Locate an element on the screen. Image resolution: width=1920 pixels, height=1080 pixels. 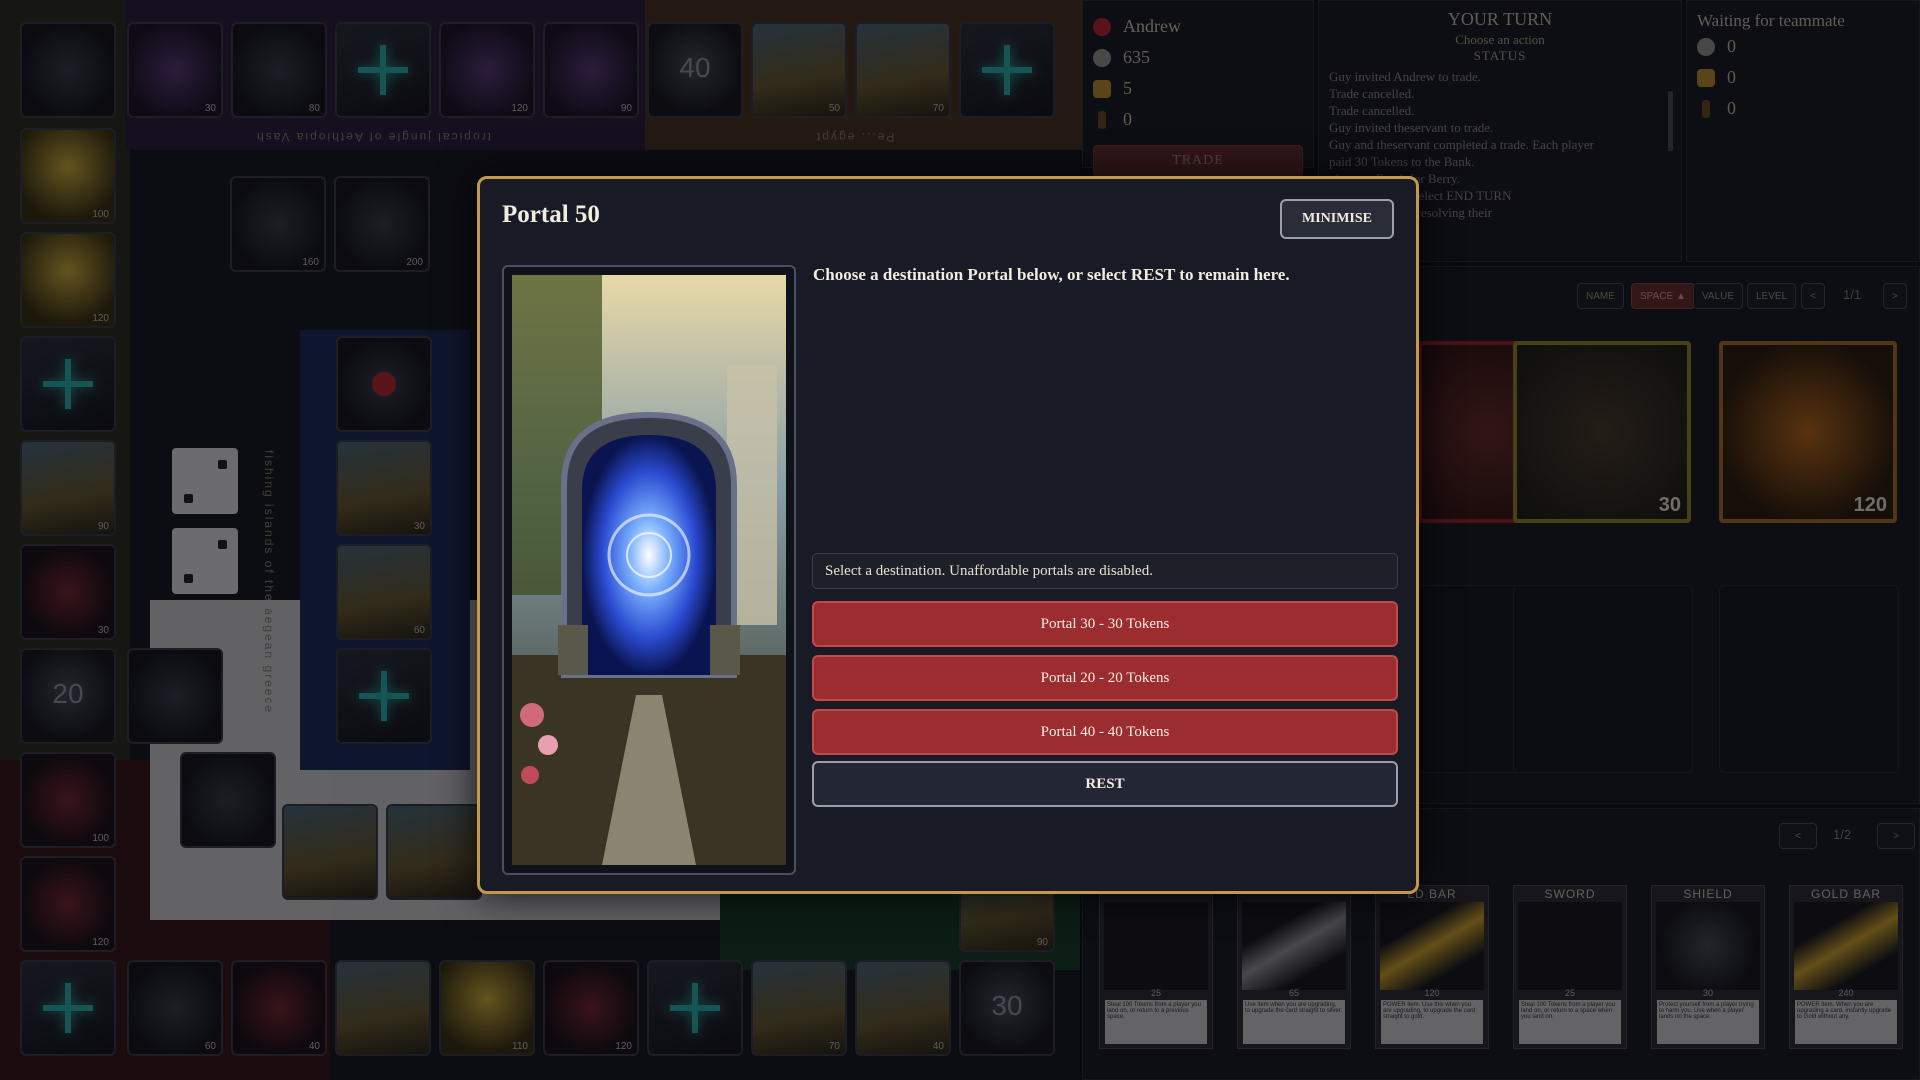
sort-space-button: SPACE ▲ is located at coordinates (1663, 296).